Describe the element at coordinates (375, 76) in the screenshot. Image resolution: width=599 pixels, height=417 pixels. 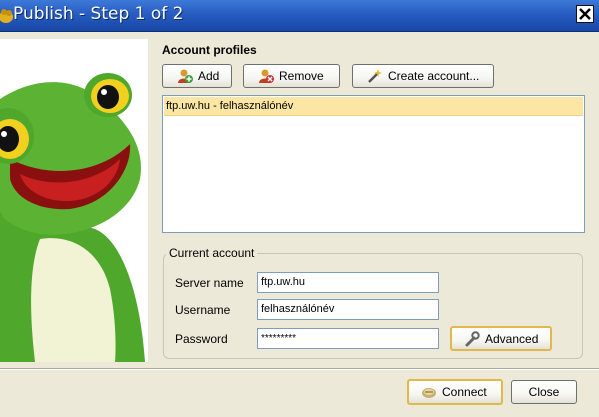
I see `wizard-icon` at that location.